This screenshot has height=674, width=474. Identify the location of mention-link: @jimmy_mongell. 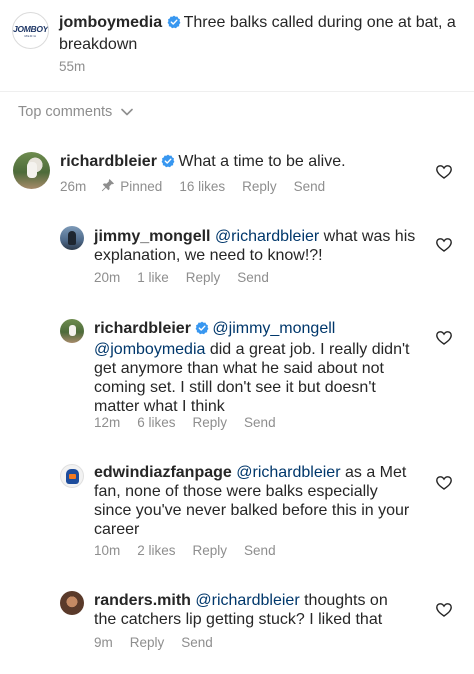
(273, 328).